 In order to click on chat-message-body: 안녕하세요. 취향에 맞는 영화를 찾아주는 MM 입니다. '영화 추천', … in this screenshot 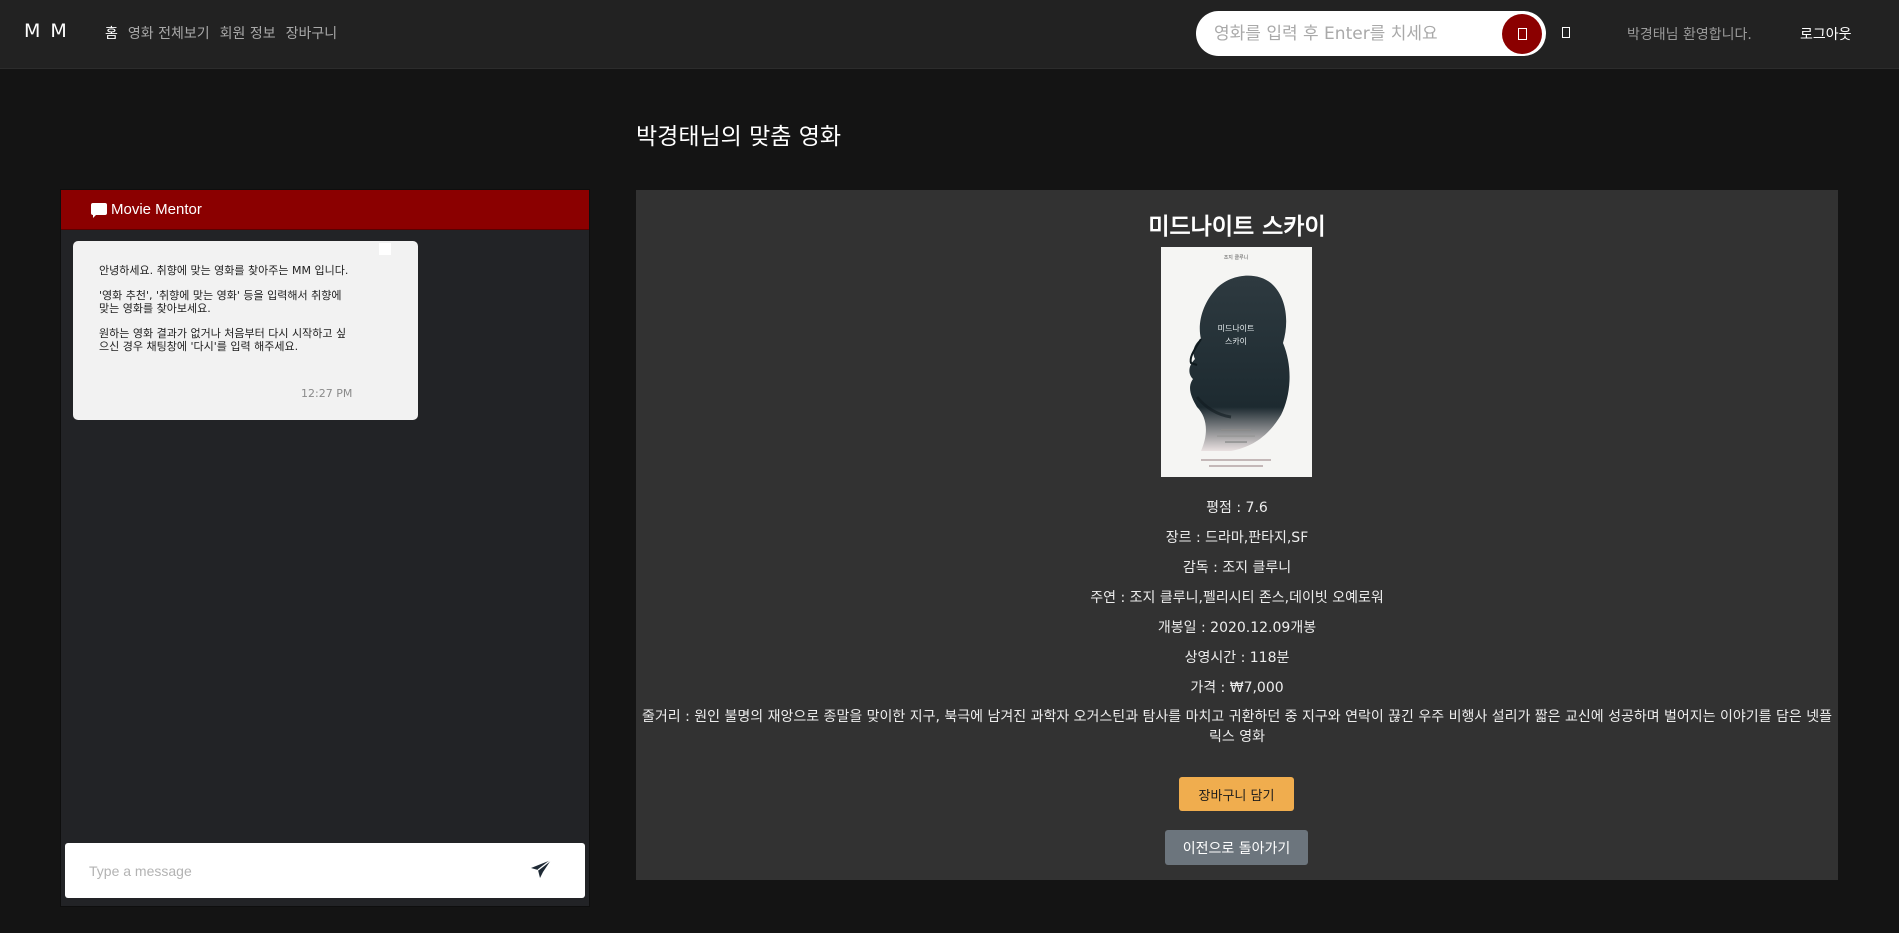, I will do `click(226, 314)`.